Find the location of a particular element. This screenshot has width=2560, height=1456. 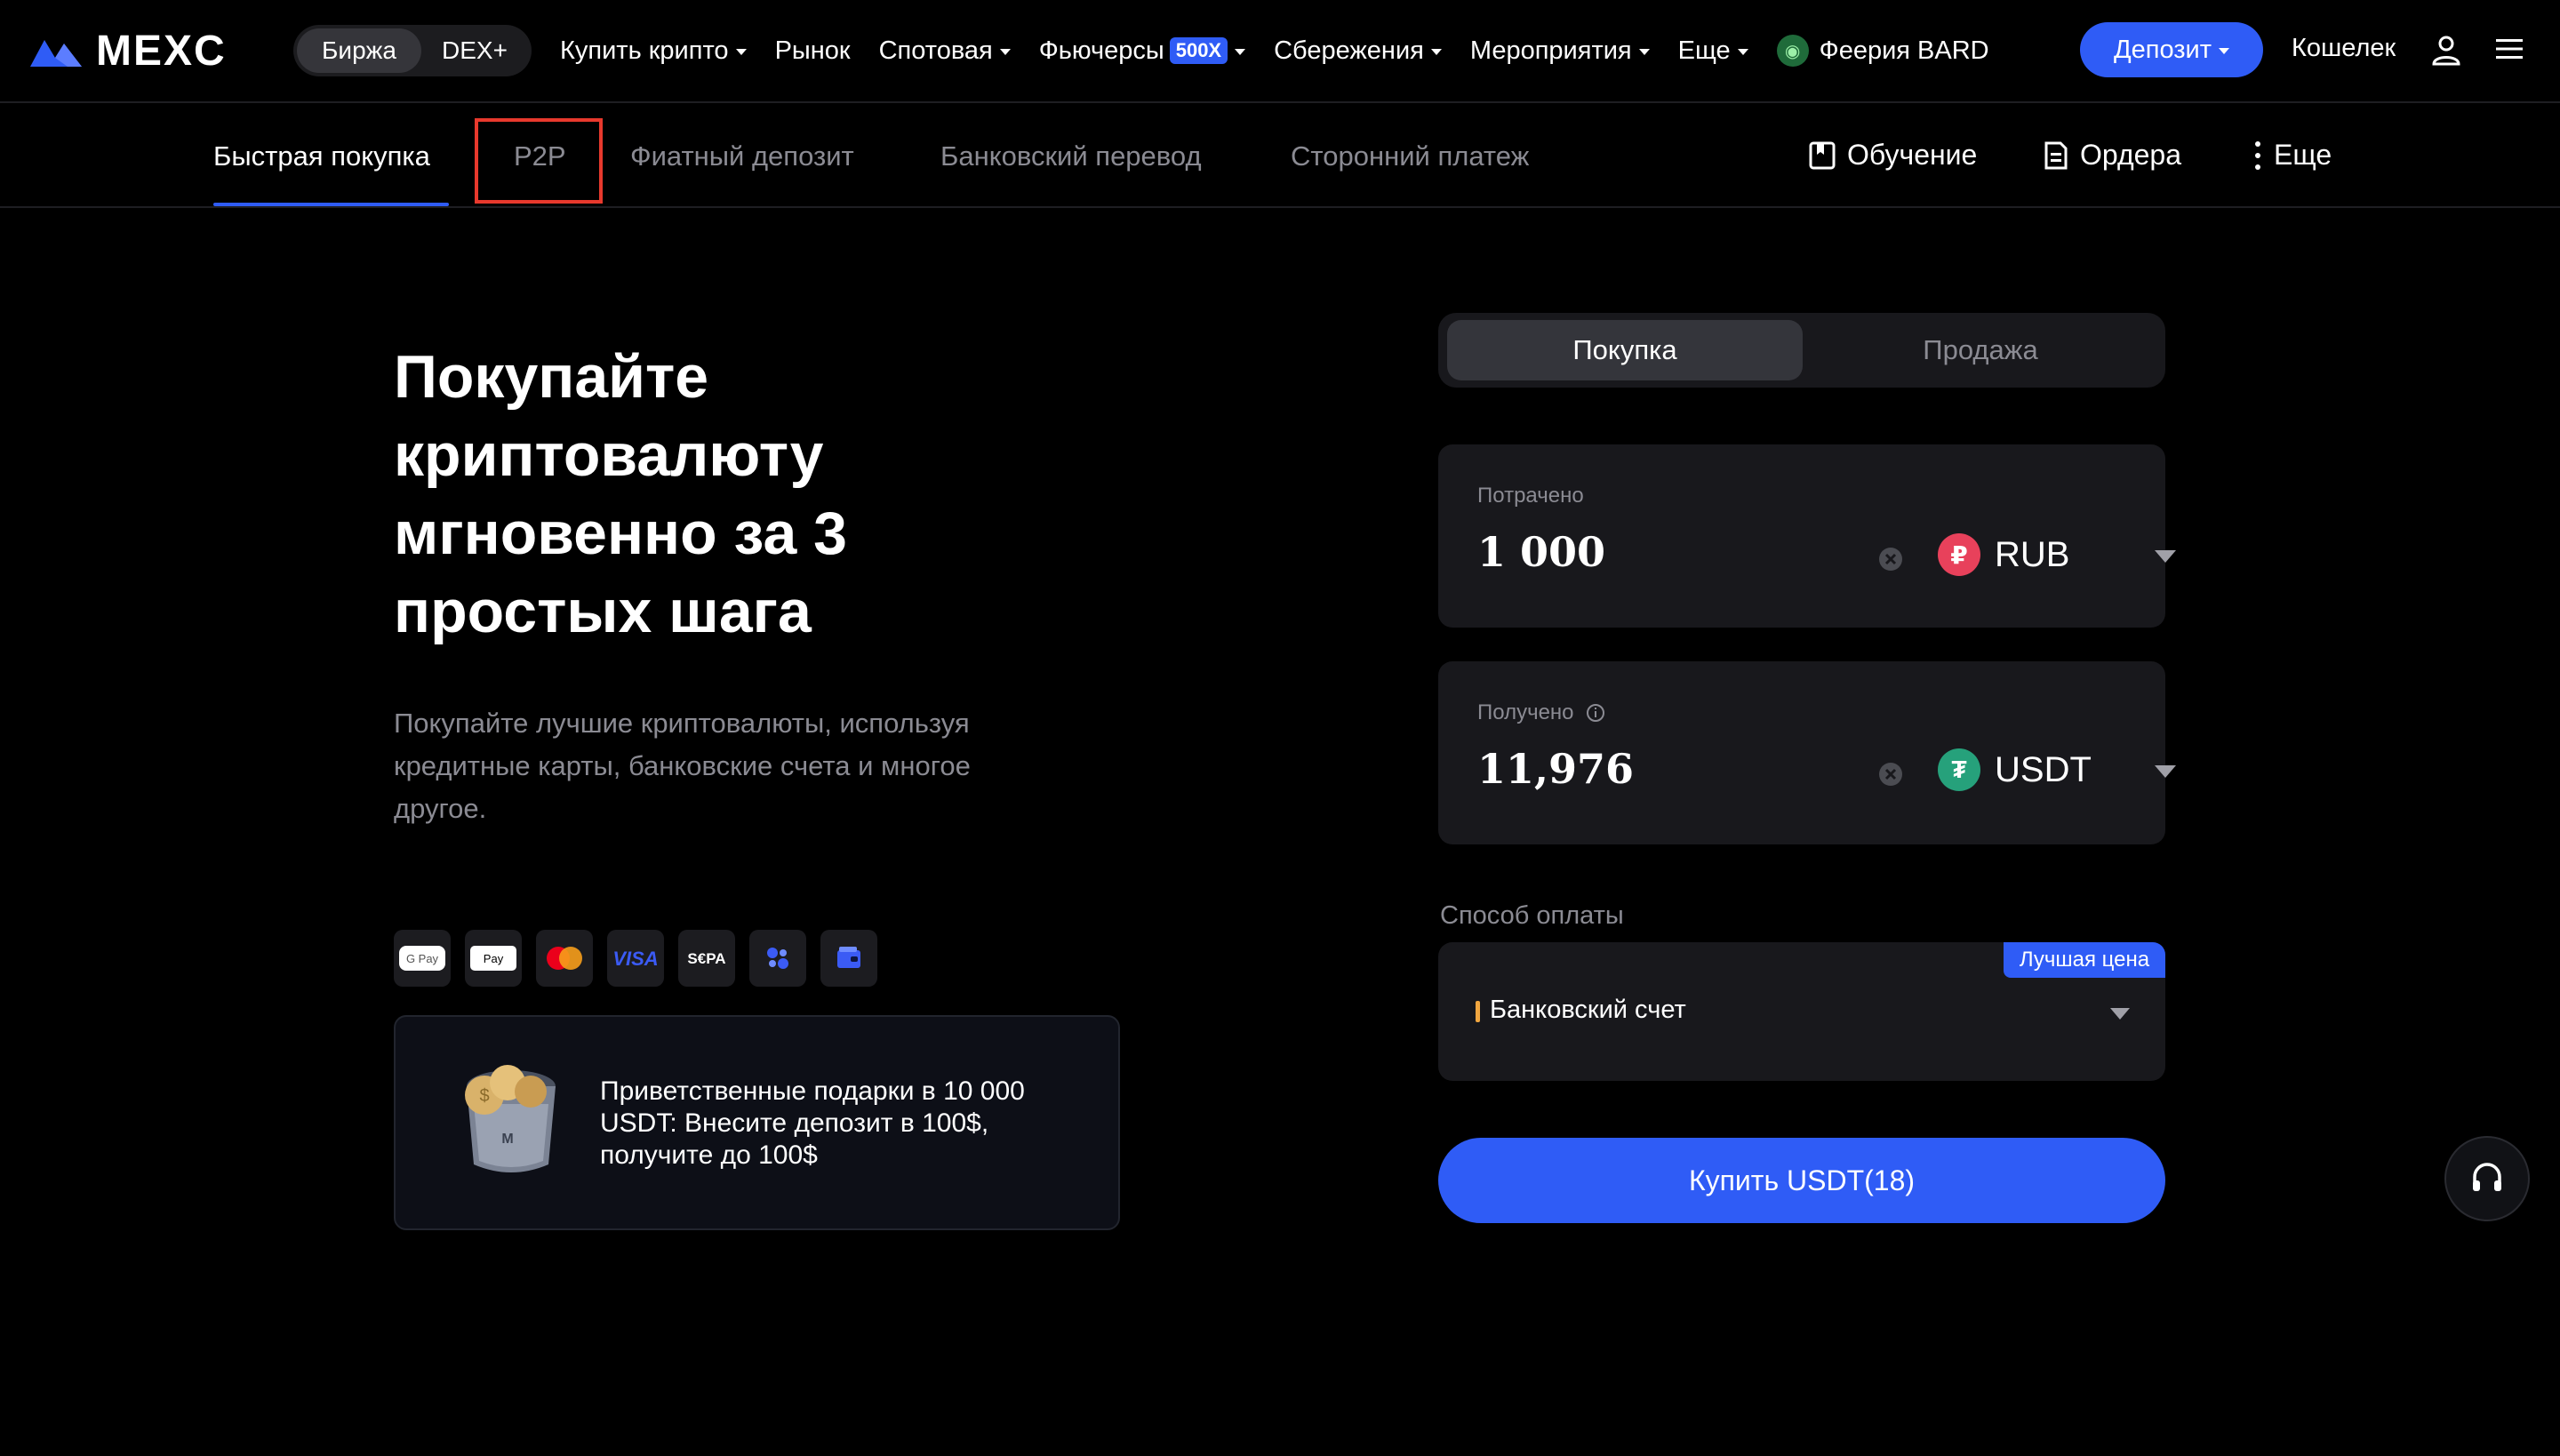

tab-third-party-payment: Сторонний платеж is located at coordinates (1410, 156).